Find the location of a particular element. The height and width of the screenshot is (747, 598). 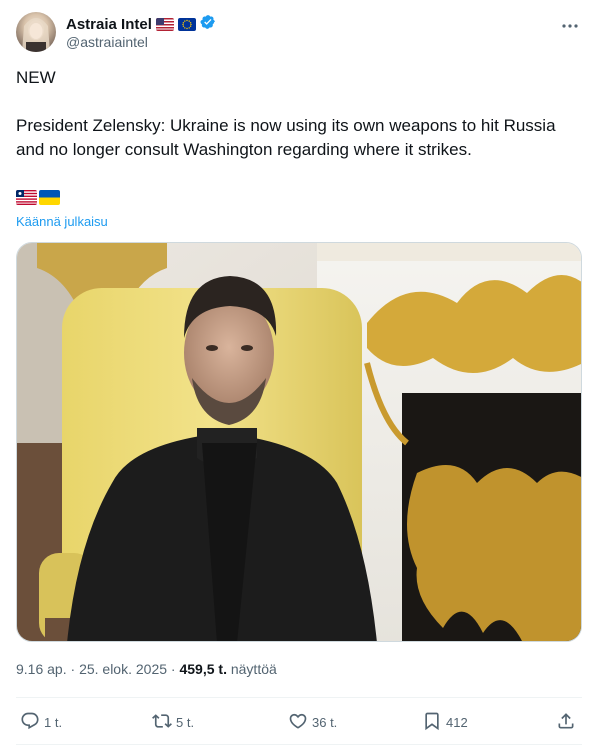

like-button: 36 t. is located at coordinates (312, 722).